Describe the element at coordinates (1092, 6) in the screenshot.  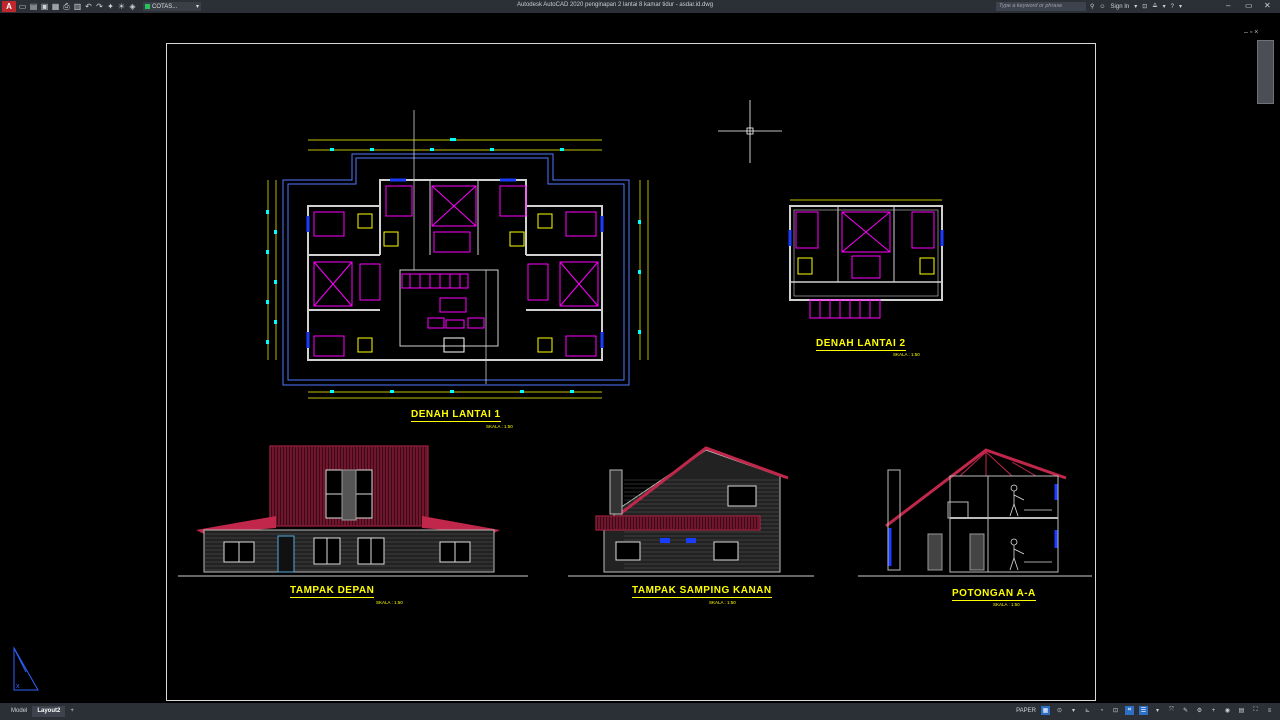
I see `binoculars-icon: ⚲` at that location.